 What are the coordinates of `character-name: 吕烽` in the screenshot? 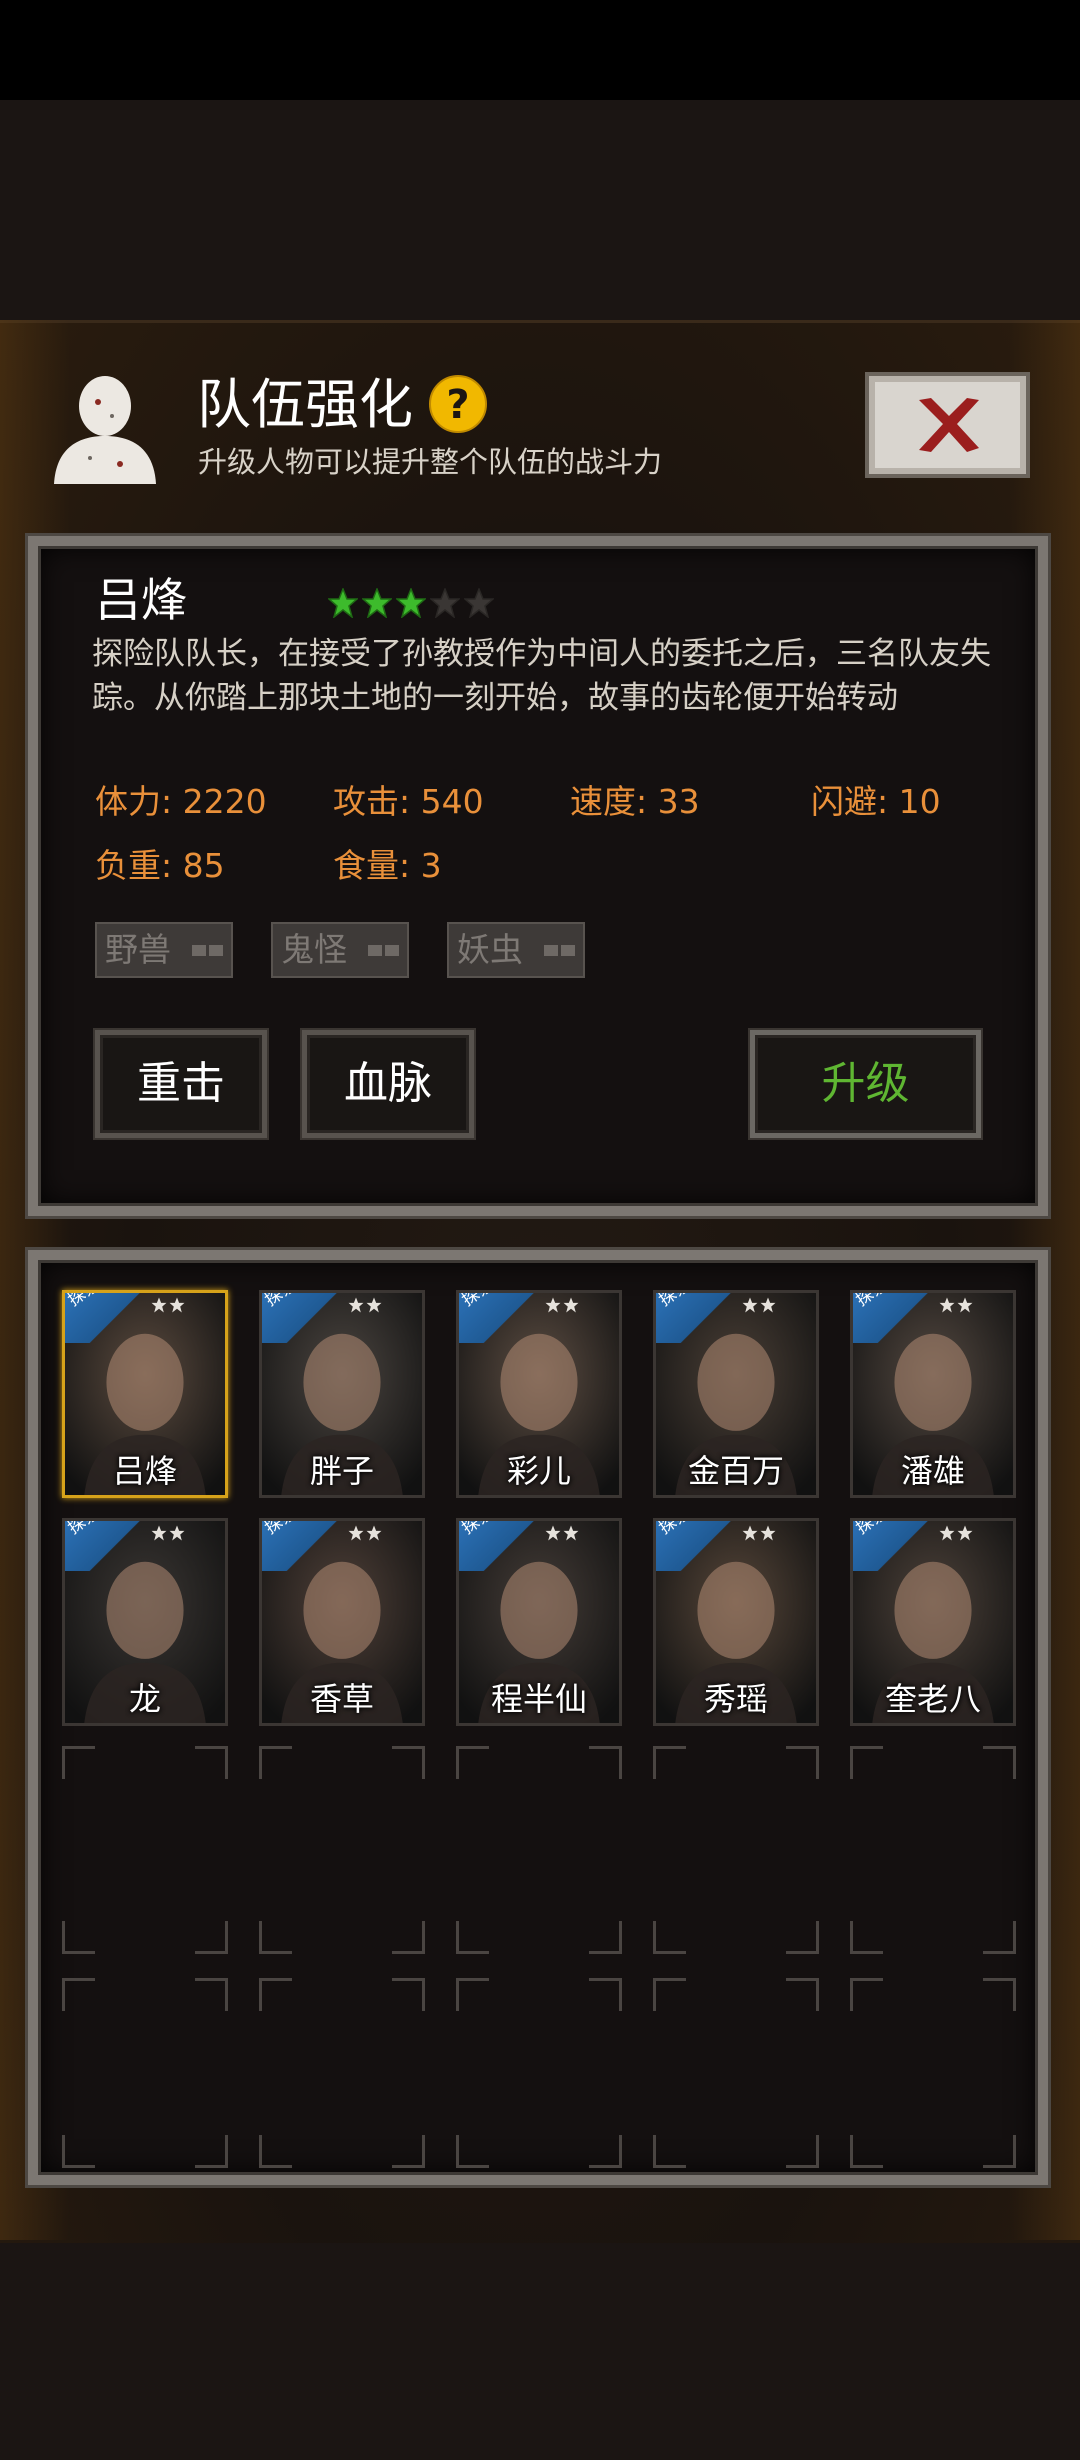 It's located at (141, 600).